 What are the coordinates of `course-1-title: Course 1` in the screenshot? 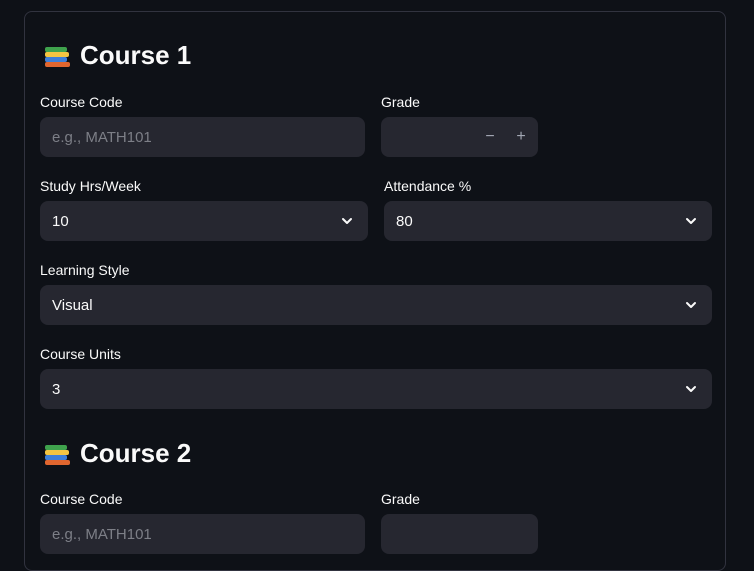 It's located at (136, 55).